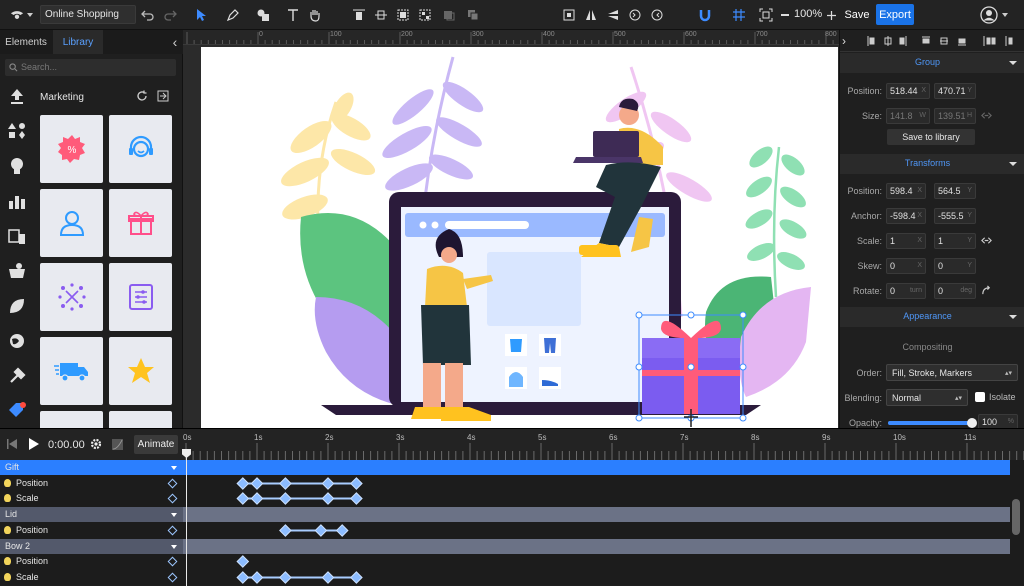 The height and width of the screenshot is (586, 1024). Describe the element at coordinates (955, 266) in the screenshot. I see `skew-y-field: 0Y` at that location.